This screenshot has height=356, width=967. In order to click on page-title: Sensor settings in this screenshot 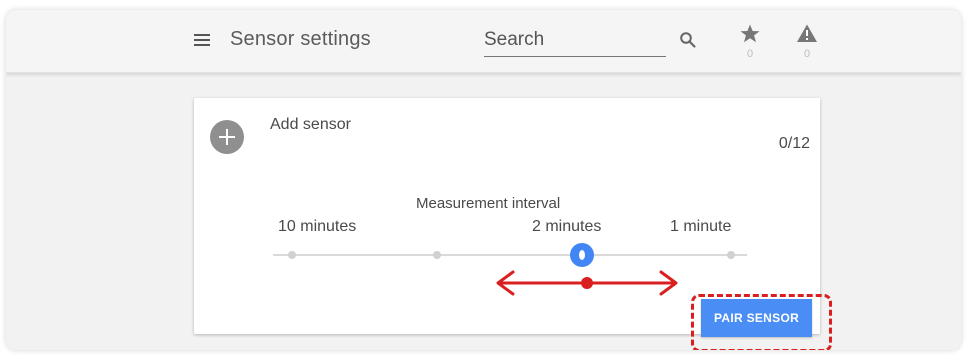, I will do `click(300, 39)`.